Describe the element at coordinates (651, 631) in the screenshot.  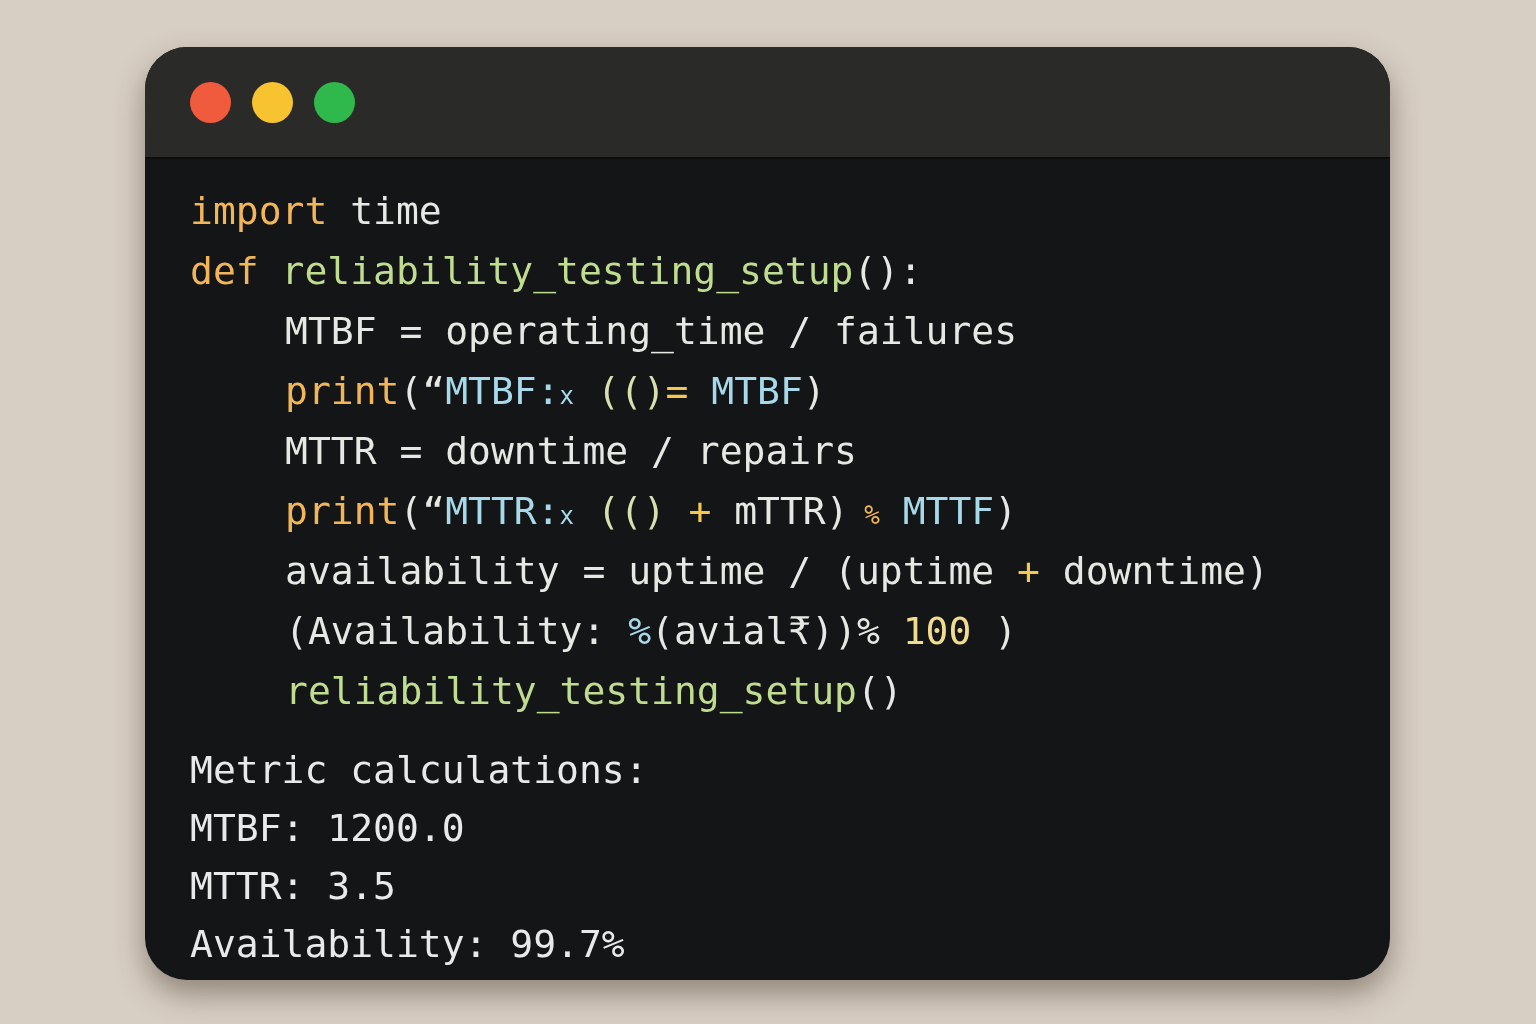
I see `code-line: (Availability: %(avial₹))% 100 )` at that location.